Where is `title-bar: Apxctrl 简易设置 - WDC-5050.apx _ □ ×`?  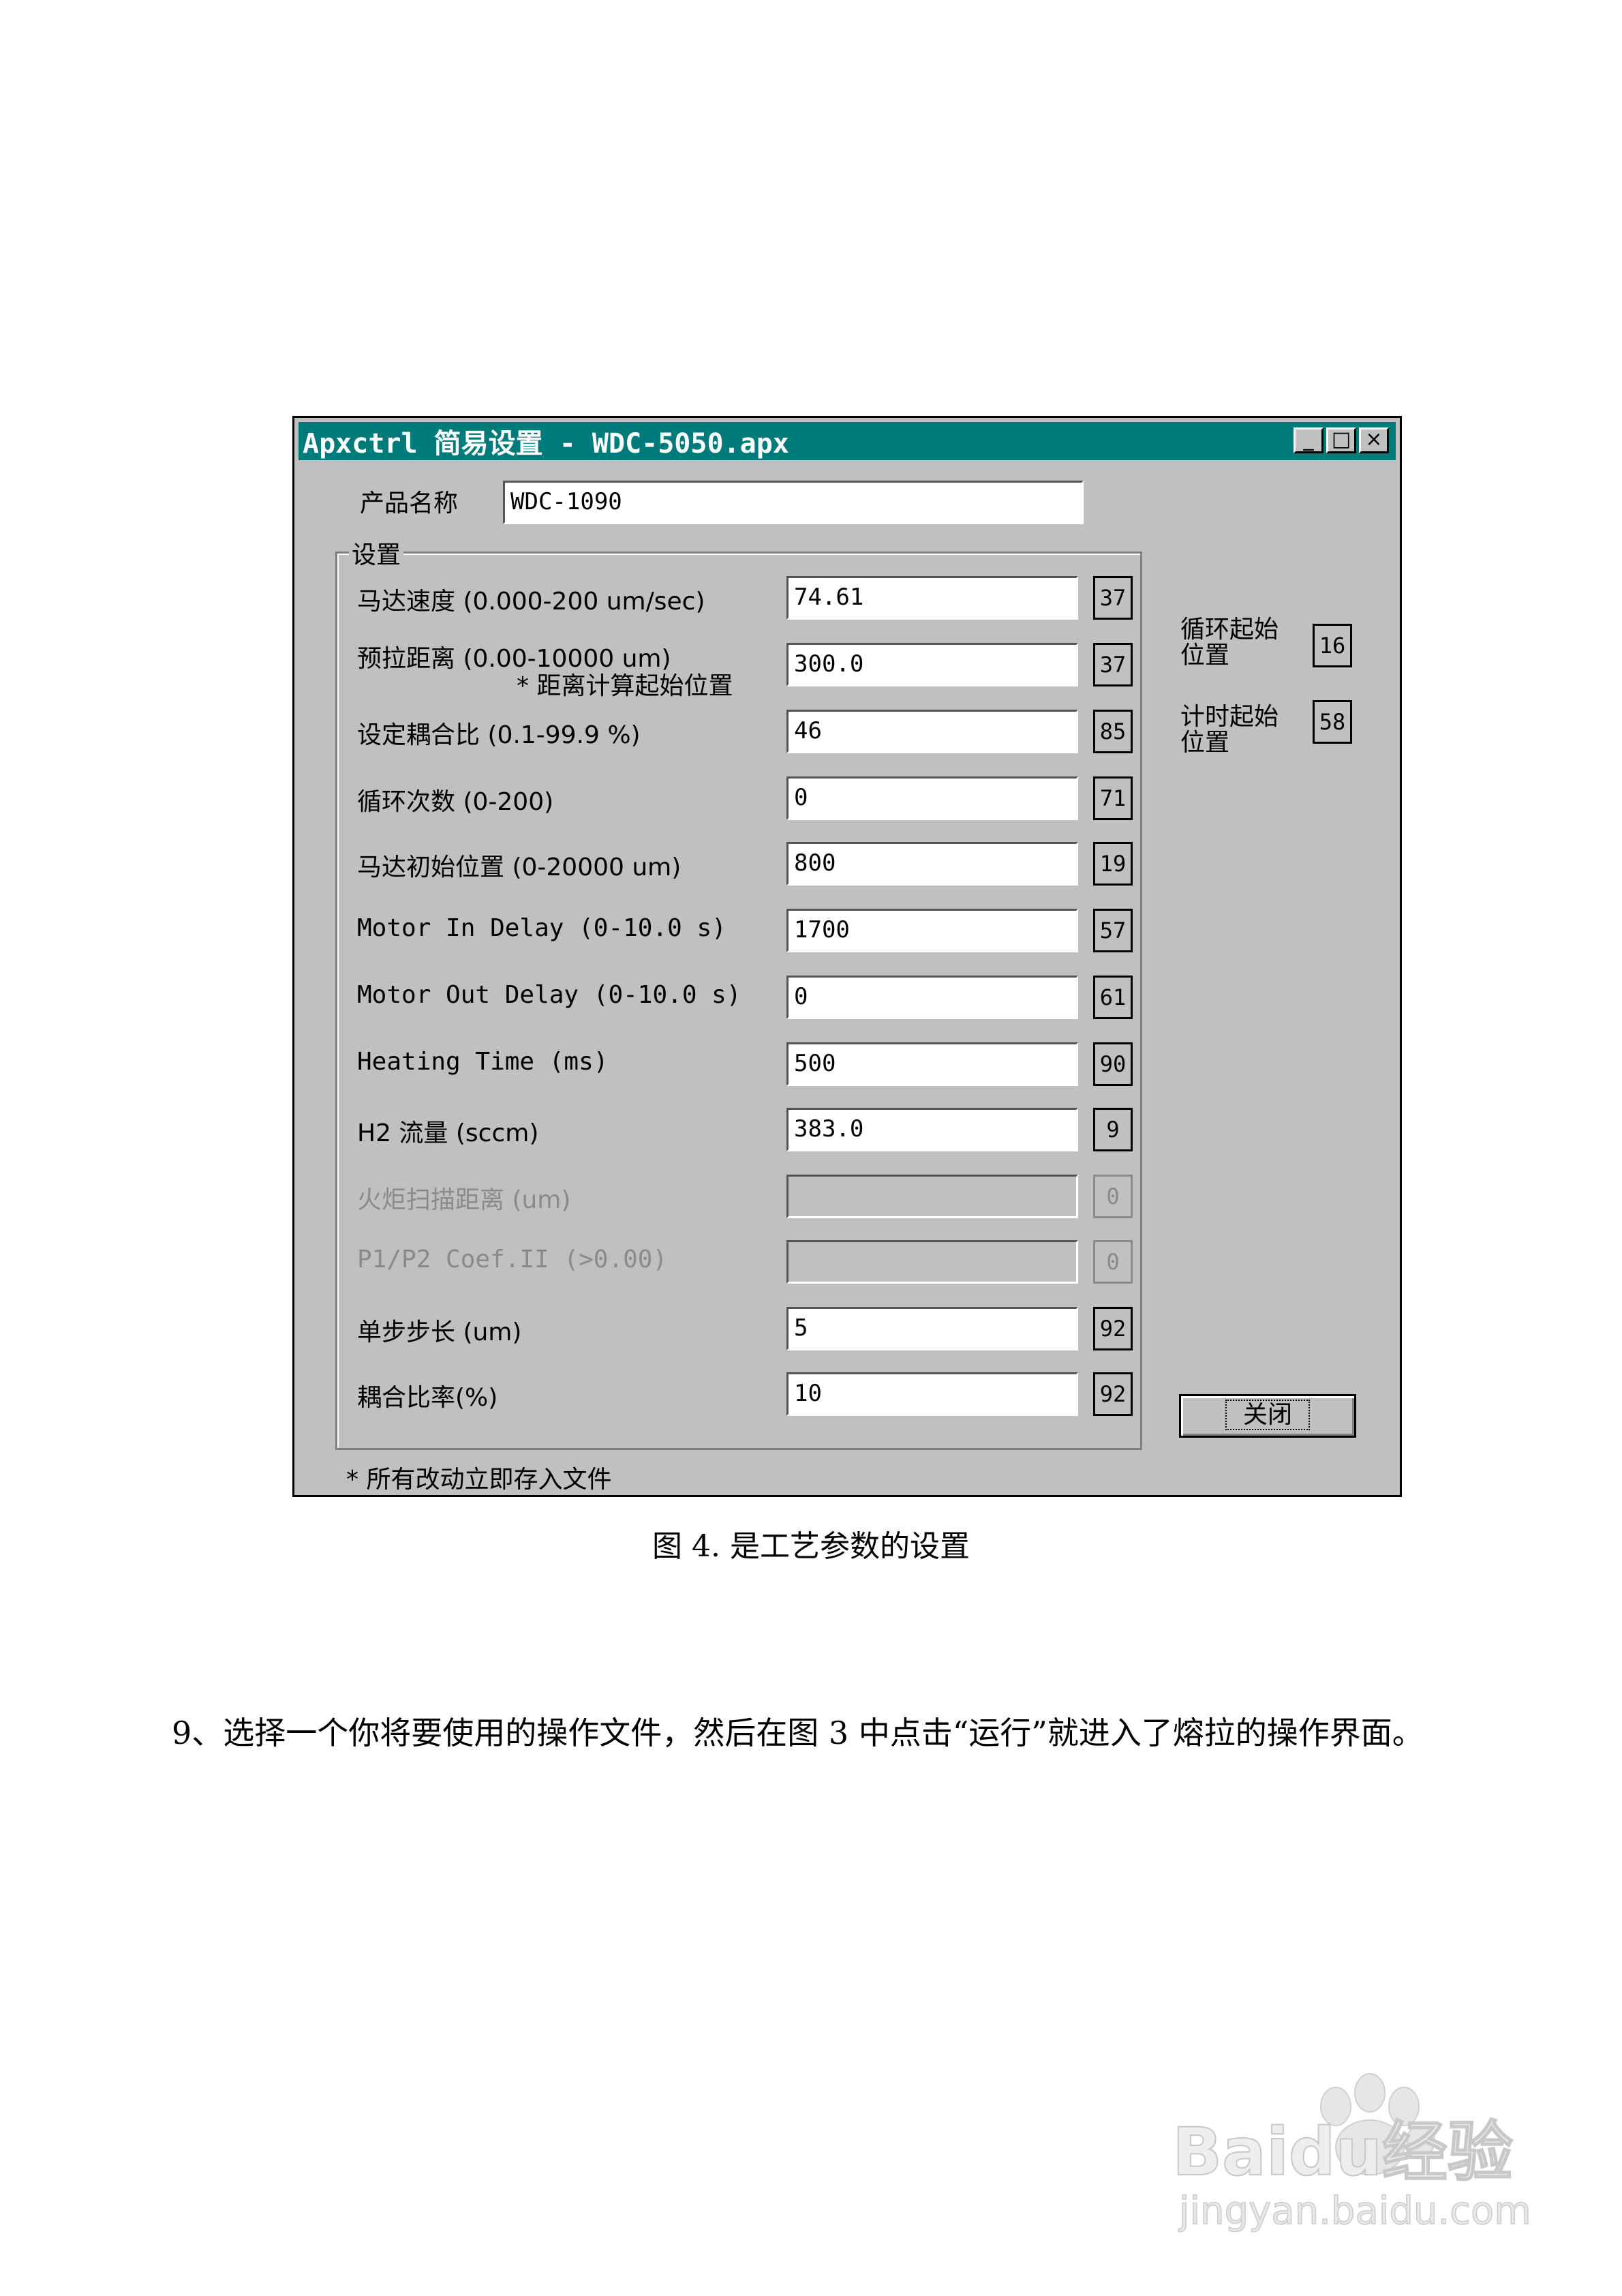 title-bar: Apxctrl 简易设置 - WDC-5050.apx _ □ × is located at coordinates (848, 441).